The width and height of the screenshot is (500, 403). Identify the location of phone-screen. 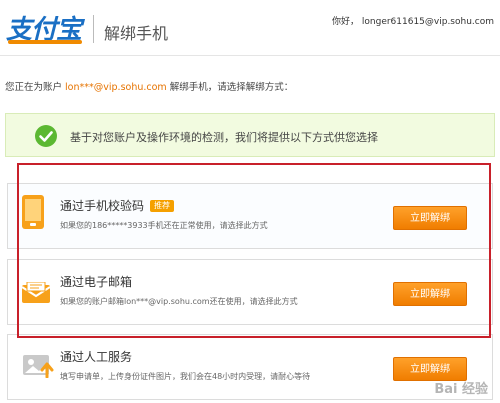
(33, 210).